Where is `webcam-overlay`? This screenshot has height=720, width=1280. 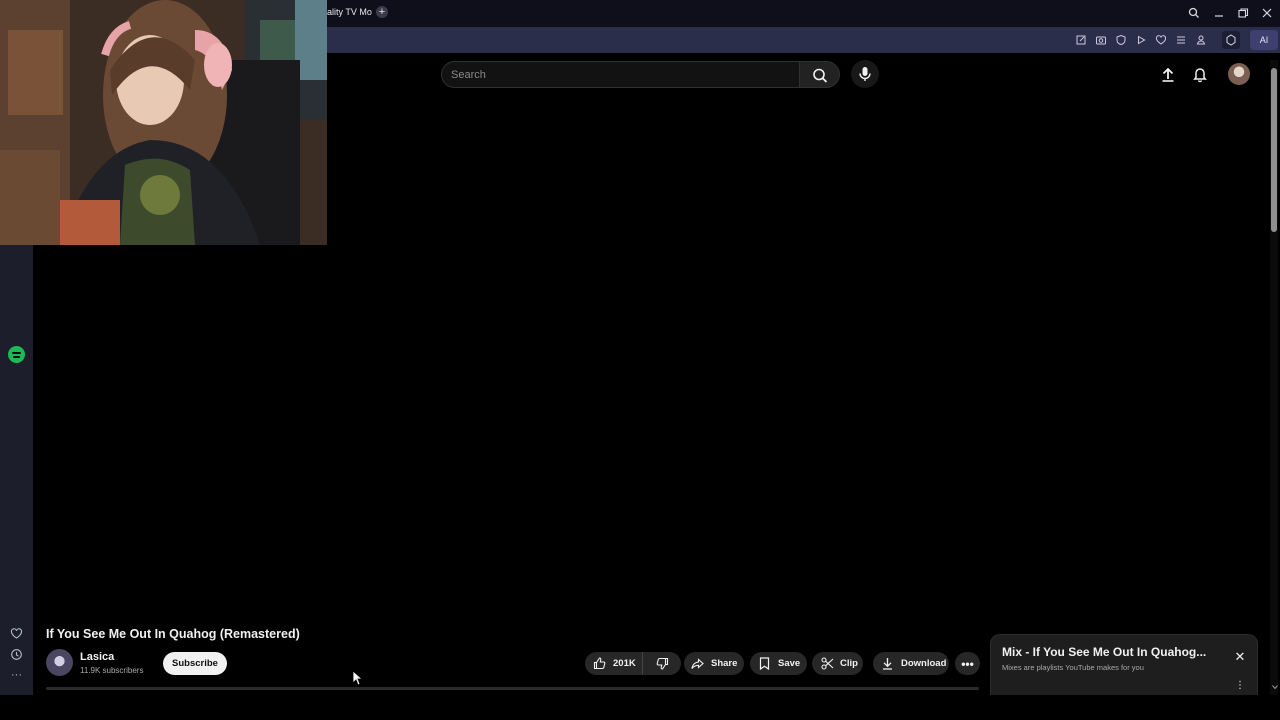 webcam-overlay is located at coordinates (163, 122).